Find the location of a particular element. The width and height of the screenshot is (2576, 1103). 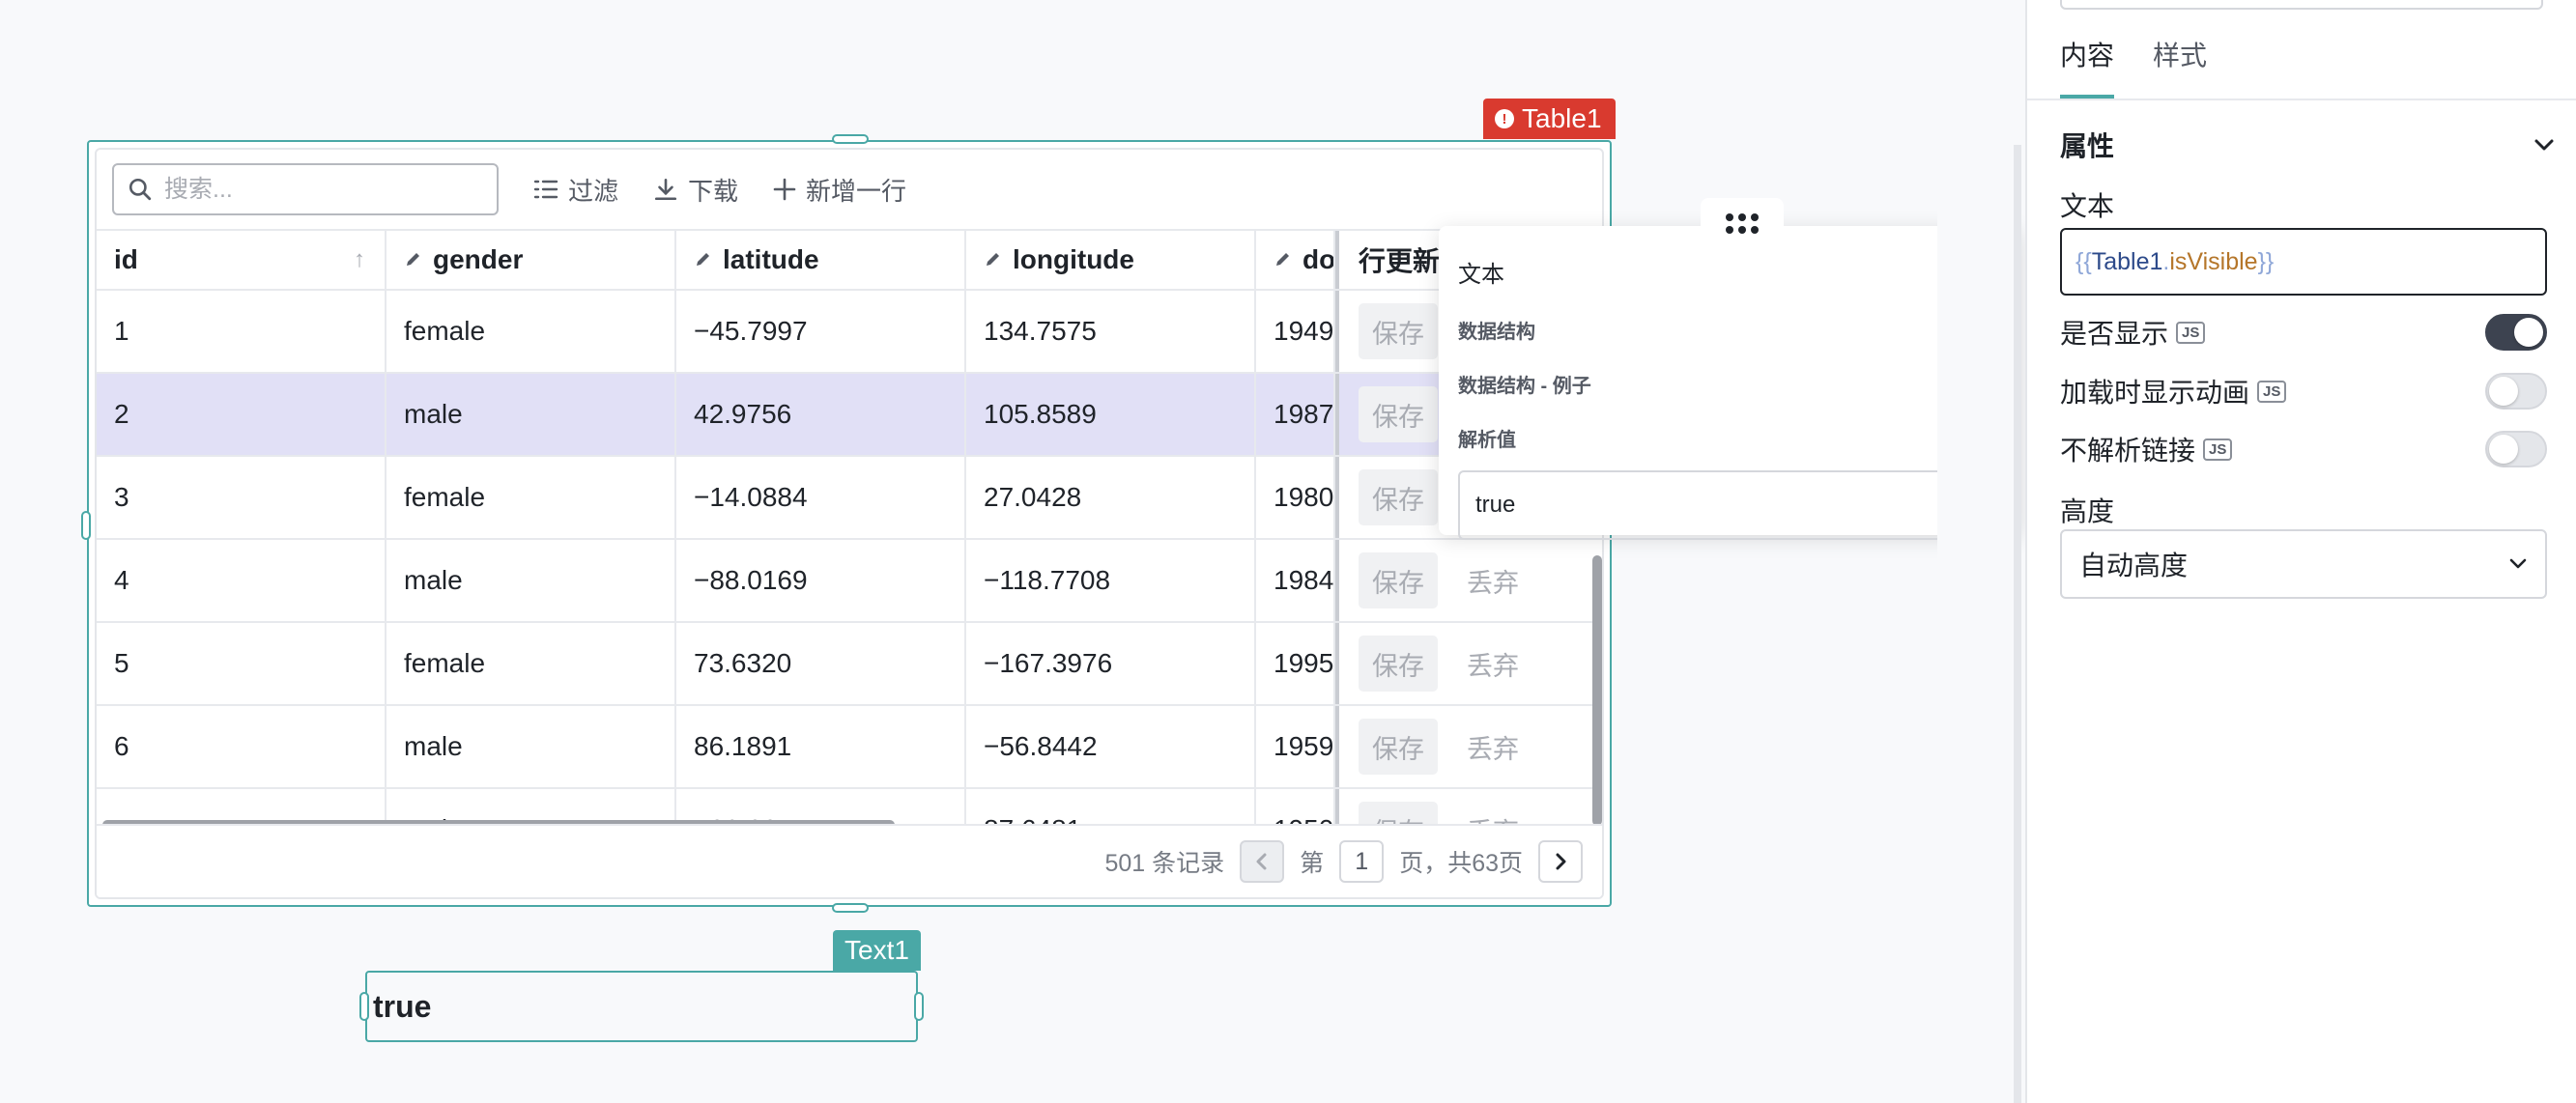

table-cell-dob: 1987 is located at coordinates (1296, 414).